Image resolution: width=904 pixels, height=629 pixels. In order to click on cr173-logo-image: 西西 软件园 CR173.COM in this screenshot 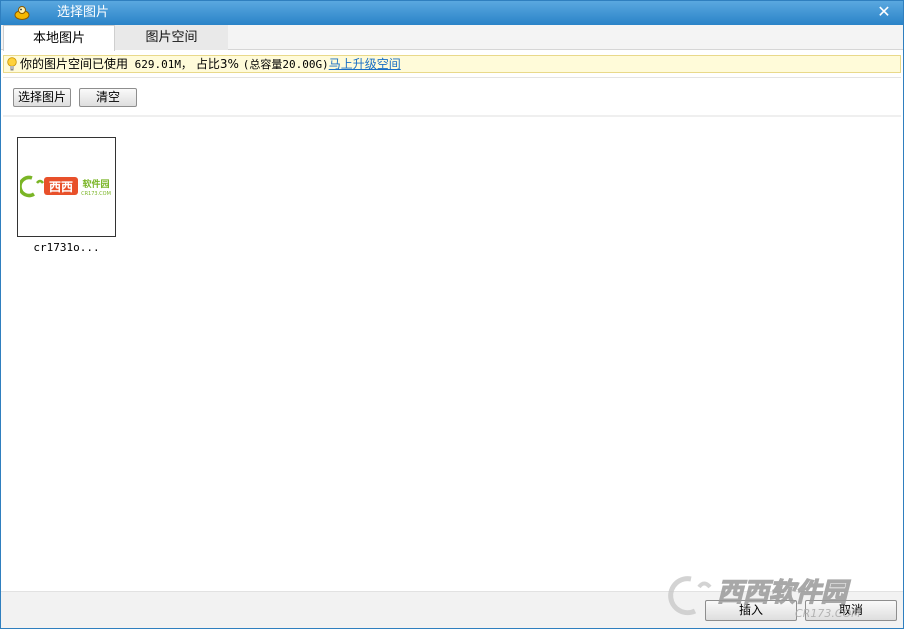, I will do `click(65, 186)`.